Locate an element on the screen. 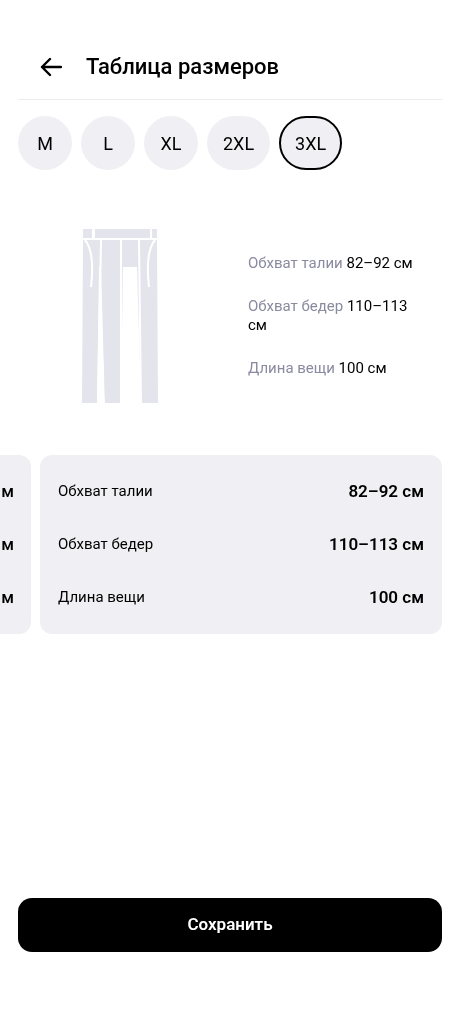 This screenshot has height=1024, width=460. measurement-value: 110–113 см is located at coordinates (376, 544).